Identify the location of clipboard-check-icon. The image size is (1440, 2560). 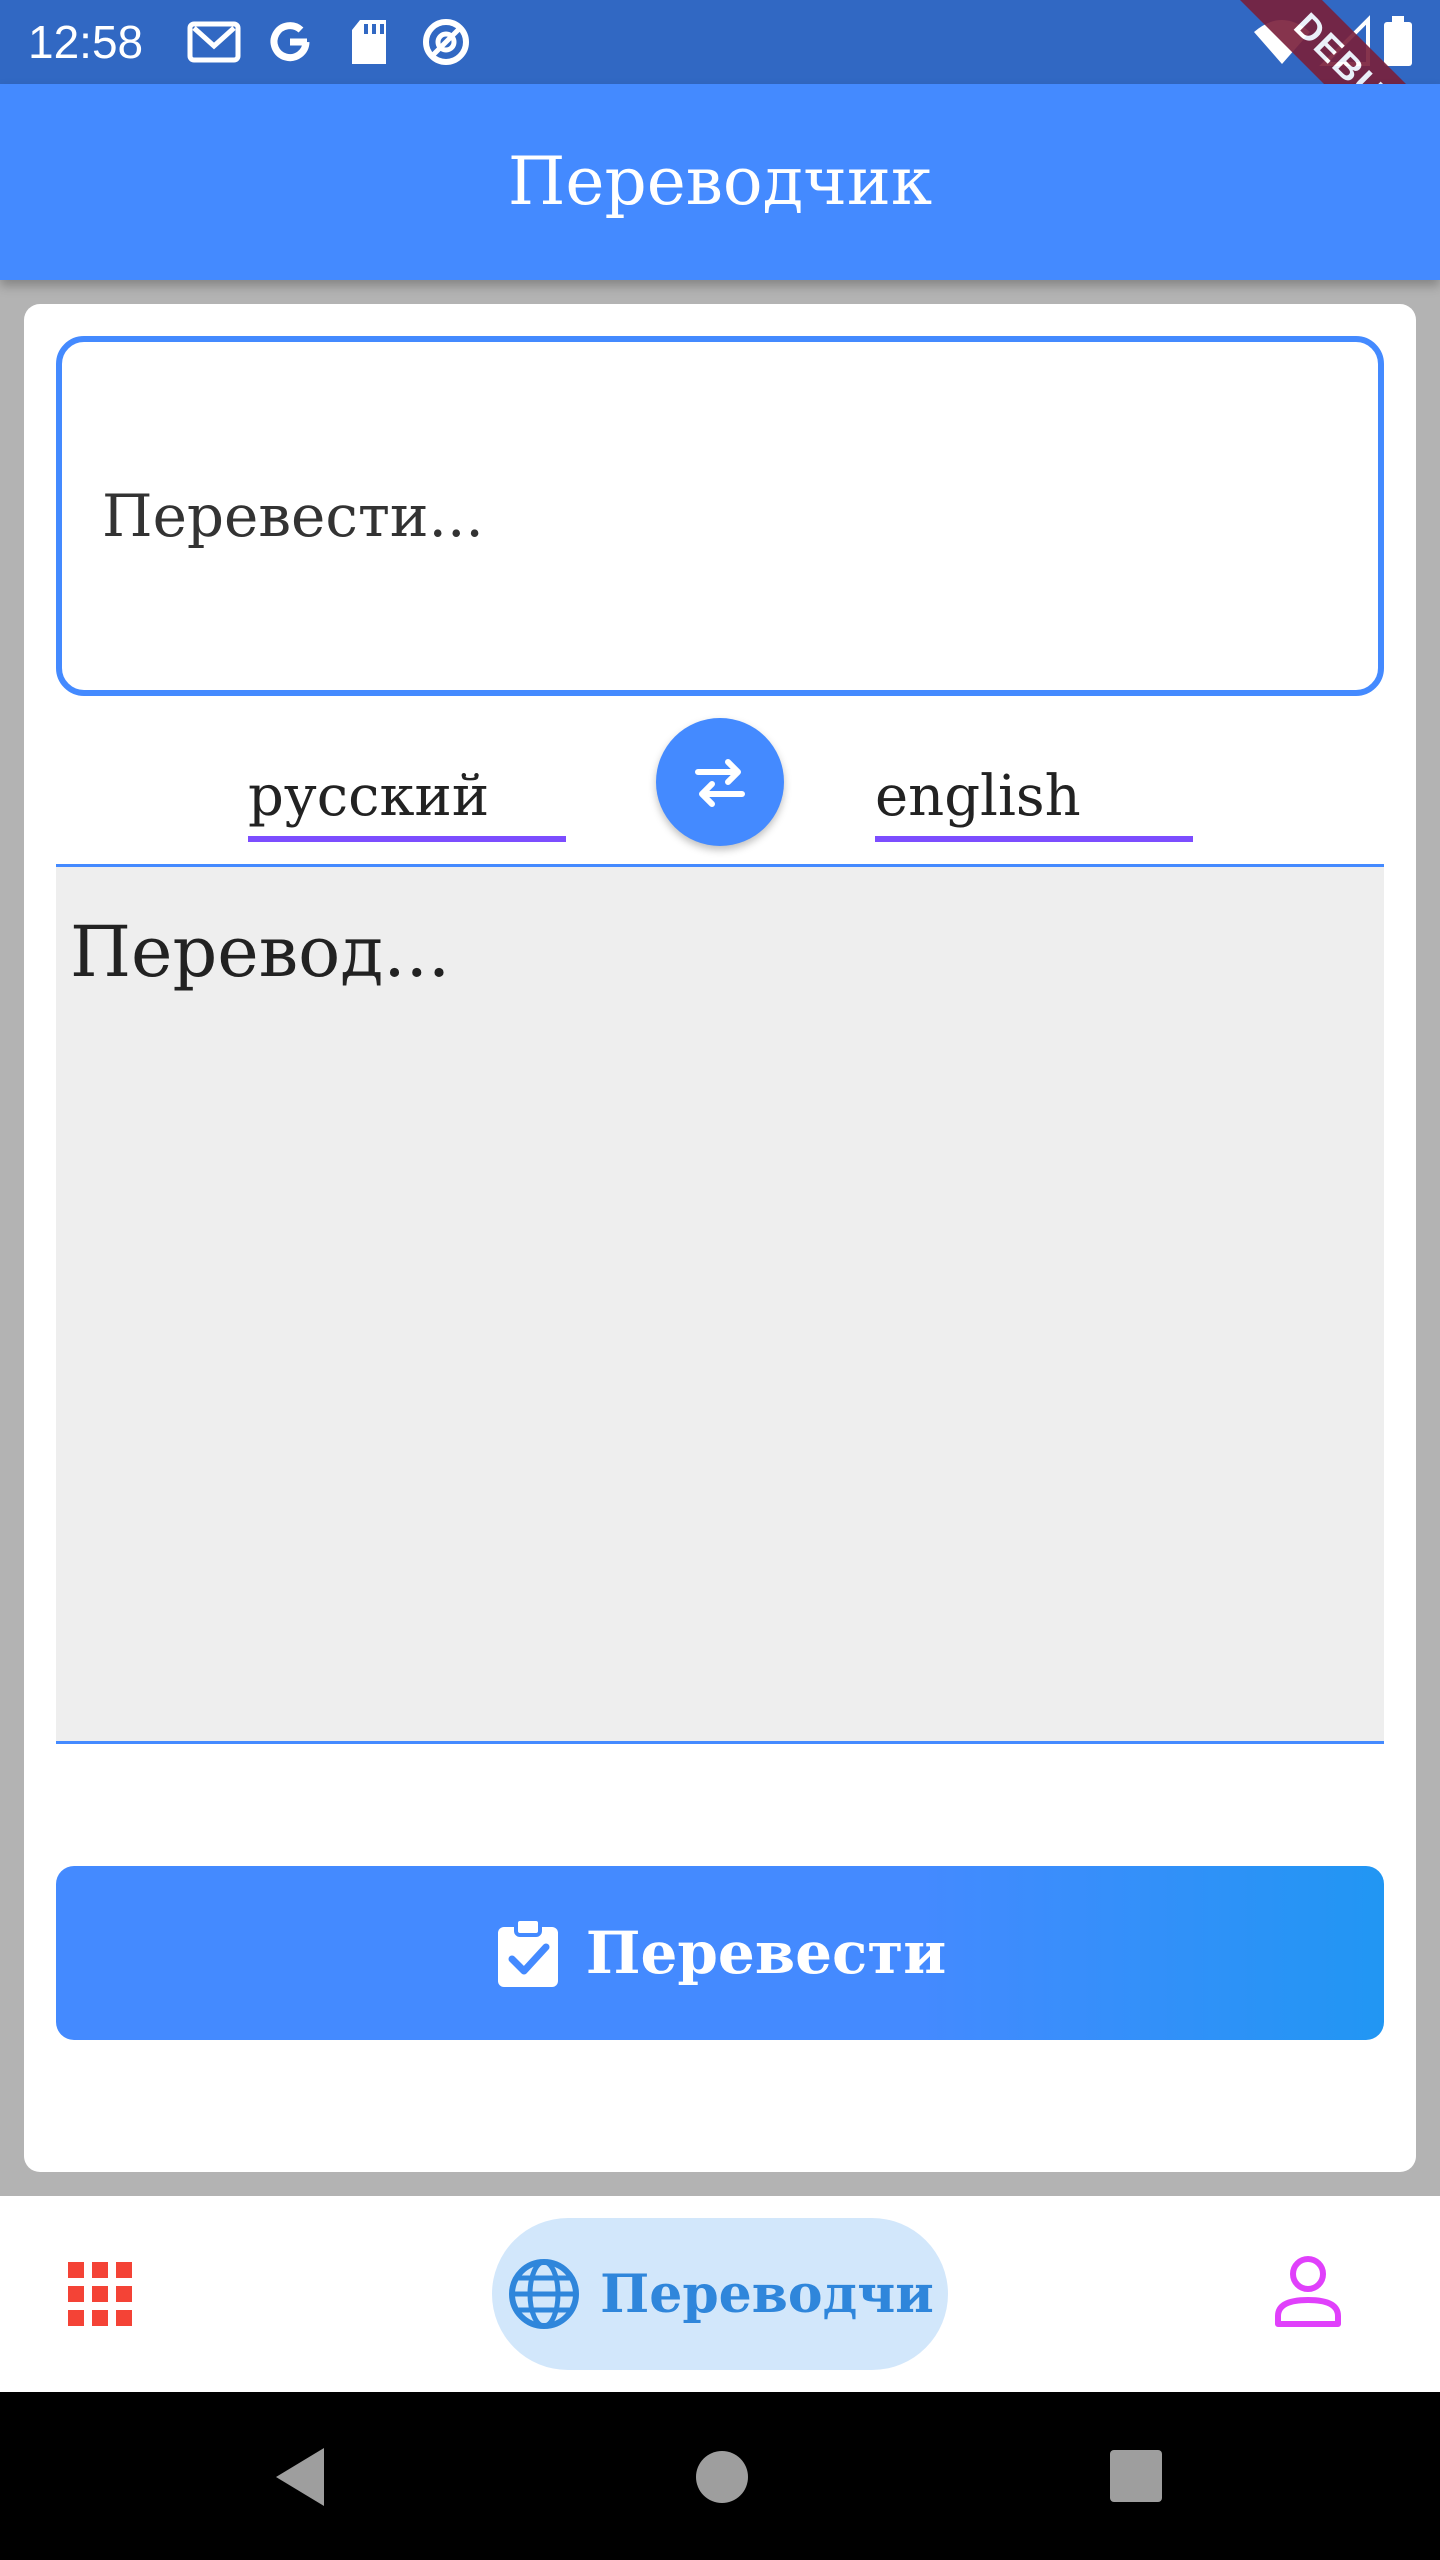
(527, 1952).